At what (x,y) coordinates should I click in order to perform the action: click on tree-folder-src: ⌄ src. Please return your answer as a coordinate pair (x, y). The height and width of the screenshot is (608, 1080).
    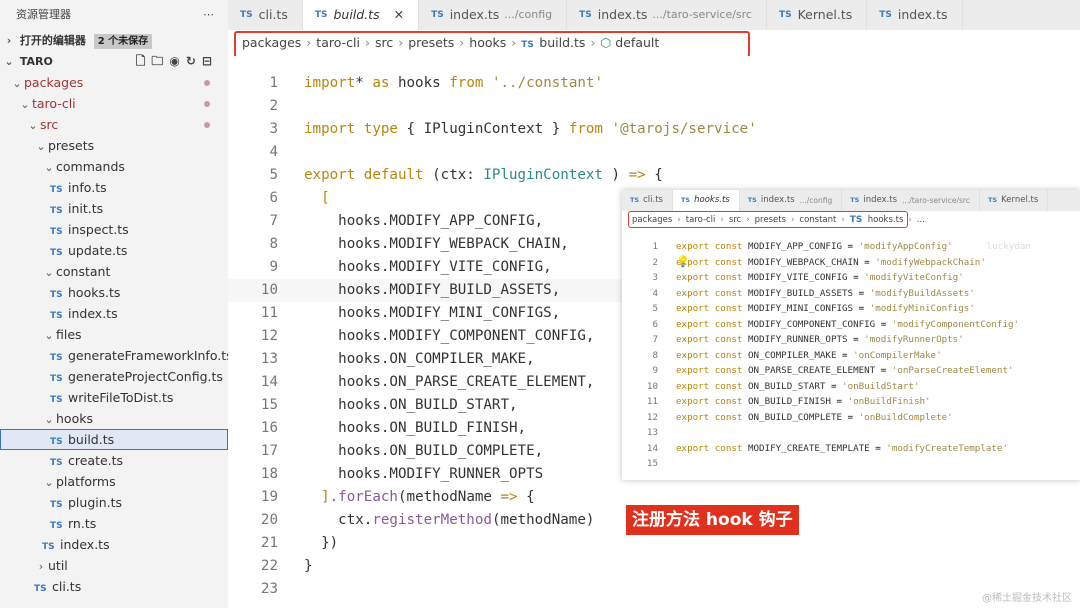
    Looking at the image, I should click on (114, 124).